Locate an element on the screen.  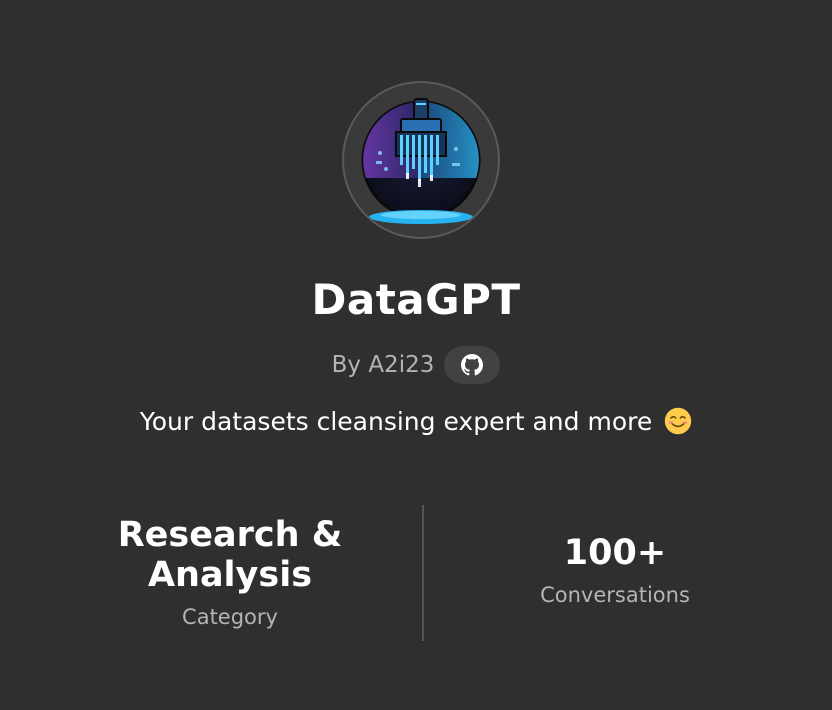
category-value-line1: Research & is located at coordinates (230, 535).